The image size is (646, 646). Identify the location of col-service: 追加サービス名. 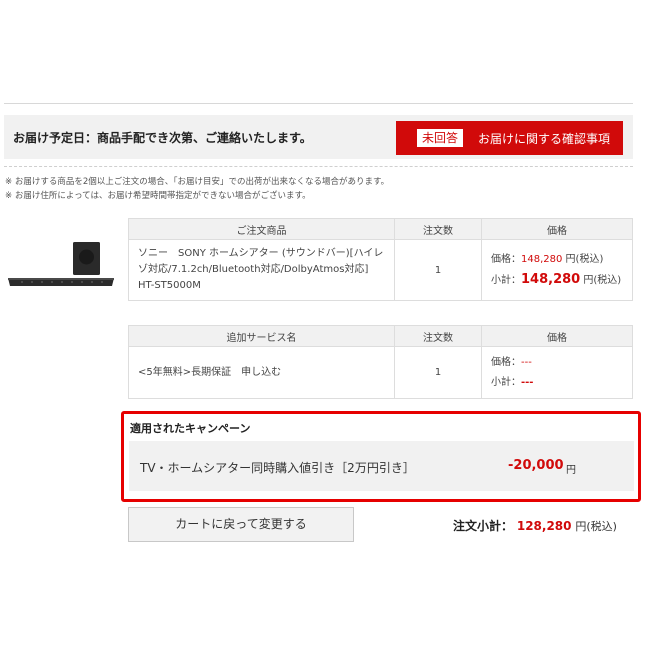
(261, 336).